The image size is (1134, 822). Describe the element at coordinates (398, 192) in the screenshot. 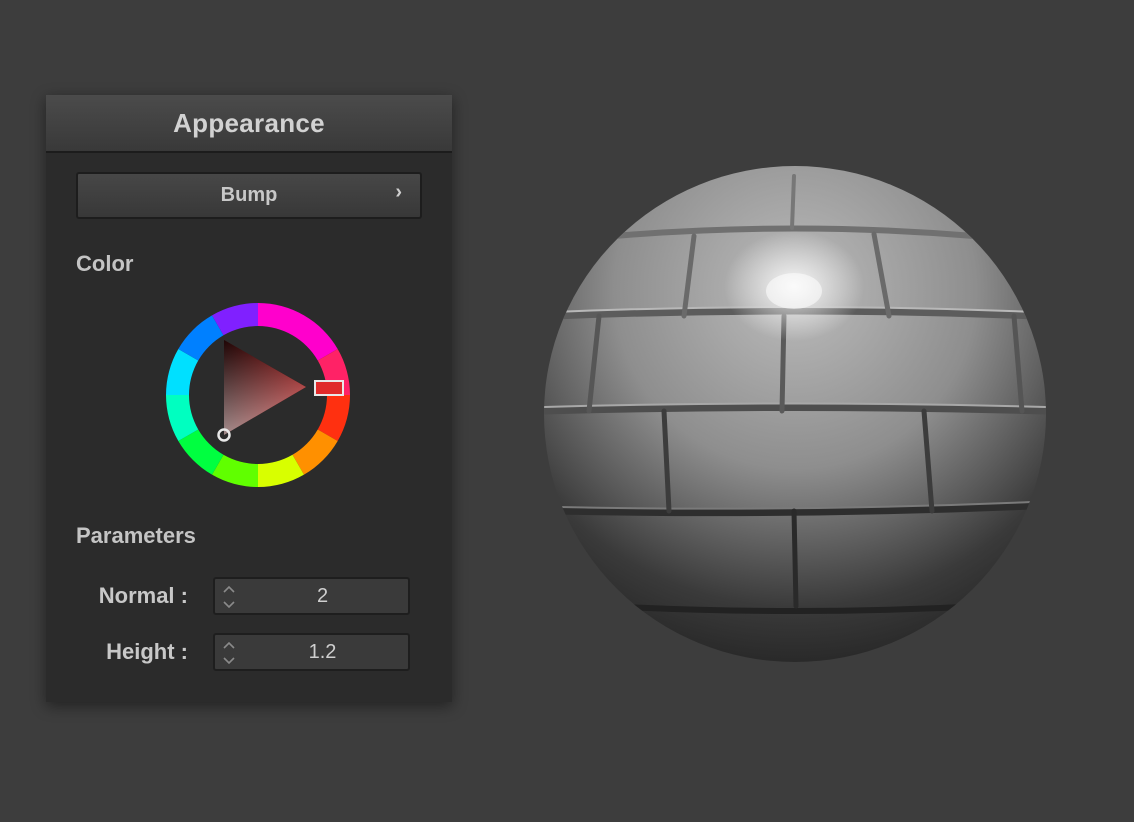

I see `chevron-right-icon: ›` at that location.